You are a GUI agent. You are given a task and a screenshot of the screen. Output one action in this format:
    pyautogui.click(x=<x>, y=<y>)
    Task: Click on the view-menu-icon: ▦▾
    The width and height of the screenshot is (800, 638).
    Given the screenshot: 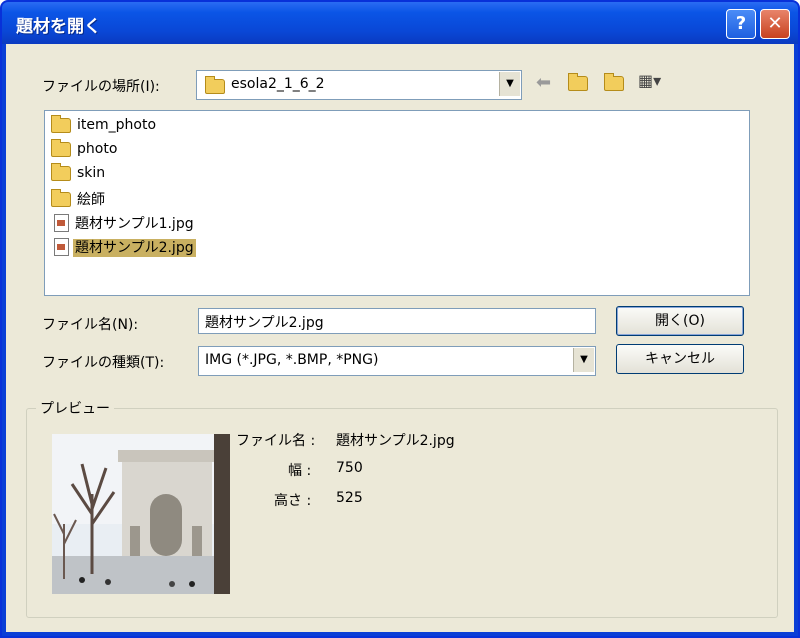 What is the action you would take?
    pyautogui.click(x=649, y=80)
    